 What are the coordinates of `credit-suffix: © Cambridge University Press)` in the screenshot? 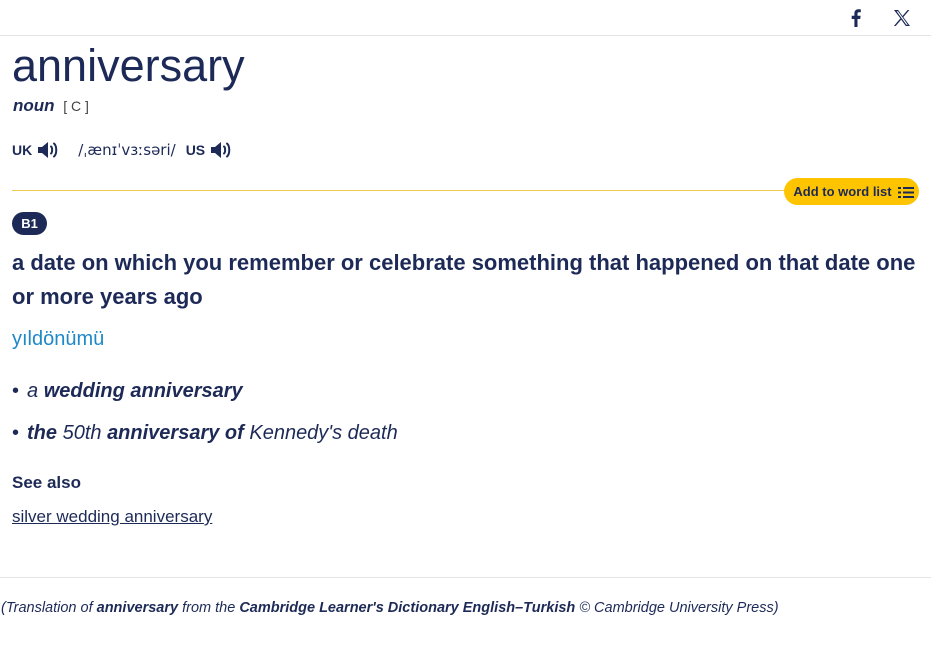 It's located at (677, 608).